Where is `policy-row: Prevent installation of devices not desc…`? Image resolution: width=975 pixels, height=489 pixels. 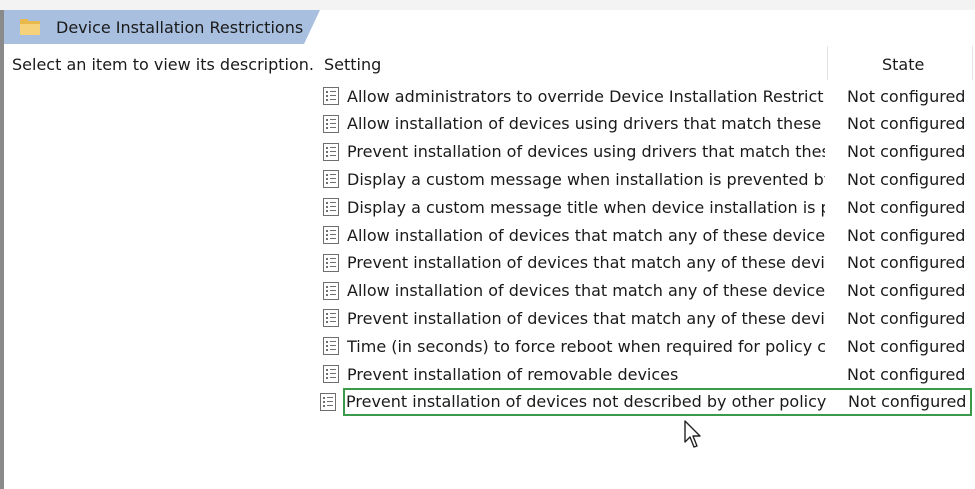 policy-row: Prevent installation of devices not desc… is located at coordinates (646, 401).